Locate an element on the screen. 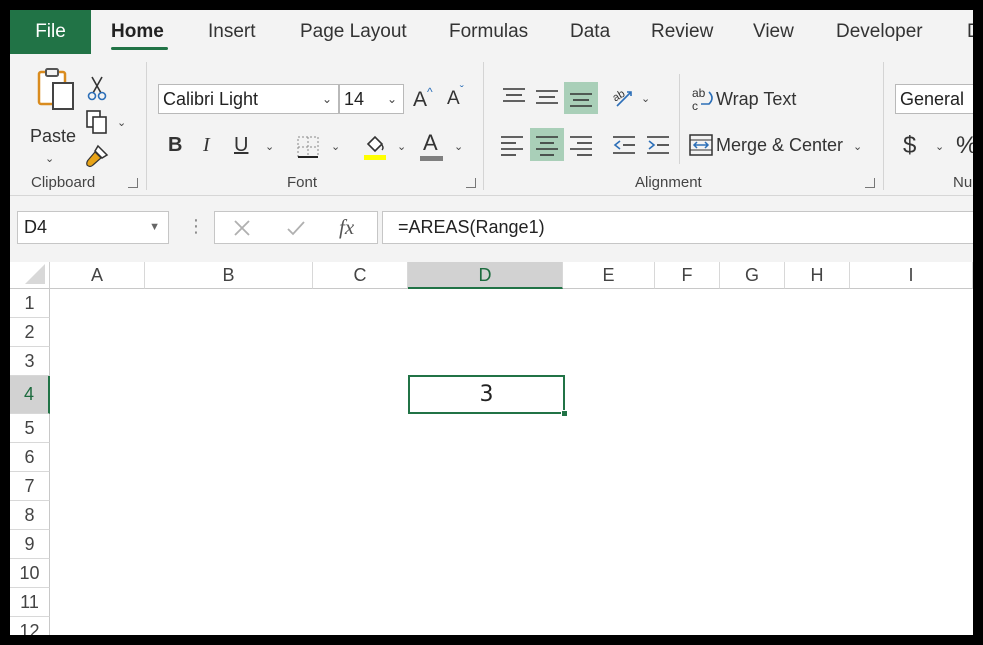  tab-file: File is located at coordinates (50, 32).